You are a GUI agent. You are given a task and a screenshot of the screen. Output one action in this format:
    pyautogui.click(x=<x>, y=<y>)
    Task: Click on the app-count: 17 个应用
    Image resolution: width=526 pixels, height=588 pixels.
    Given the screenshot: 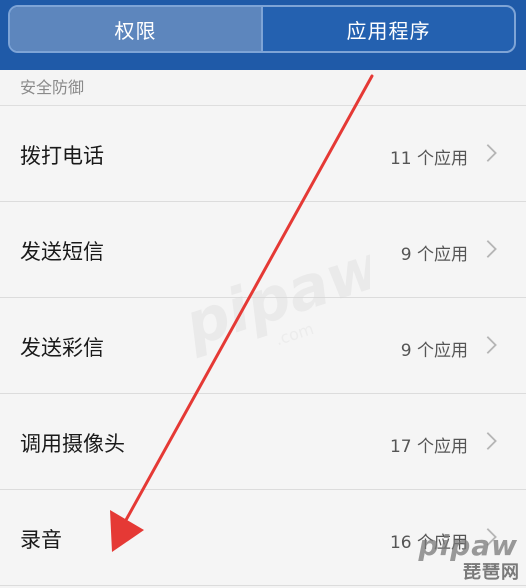 What is the action you would take?
    pyautogui.click(x=428, y=447)
    